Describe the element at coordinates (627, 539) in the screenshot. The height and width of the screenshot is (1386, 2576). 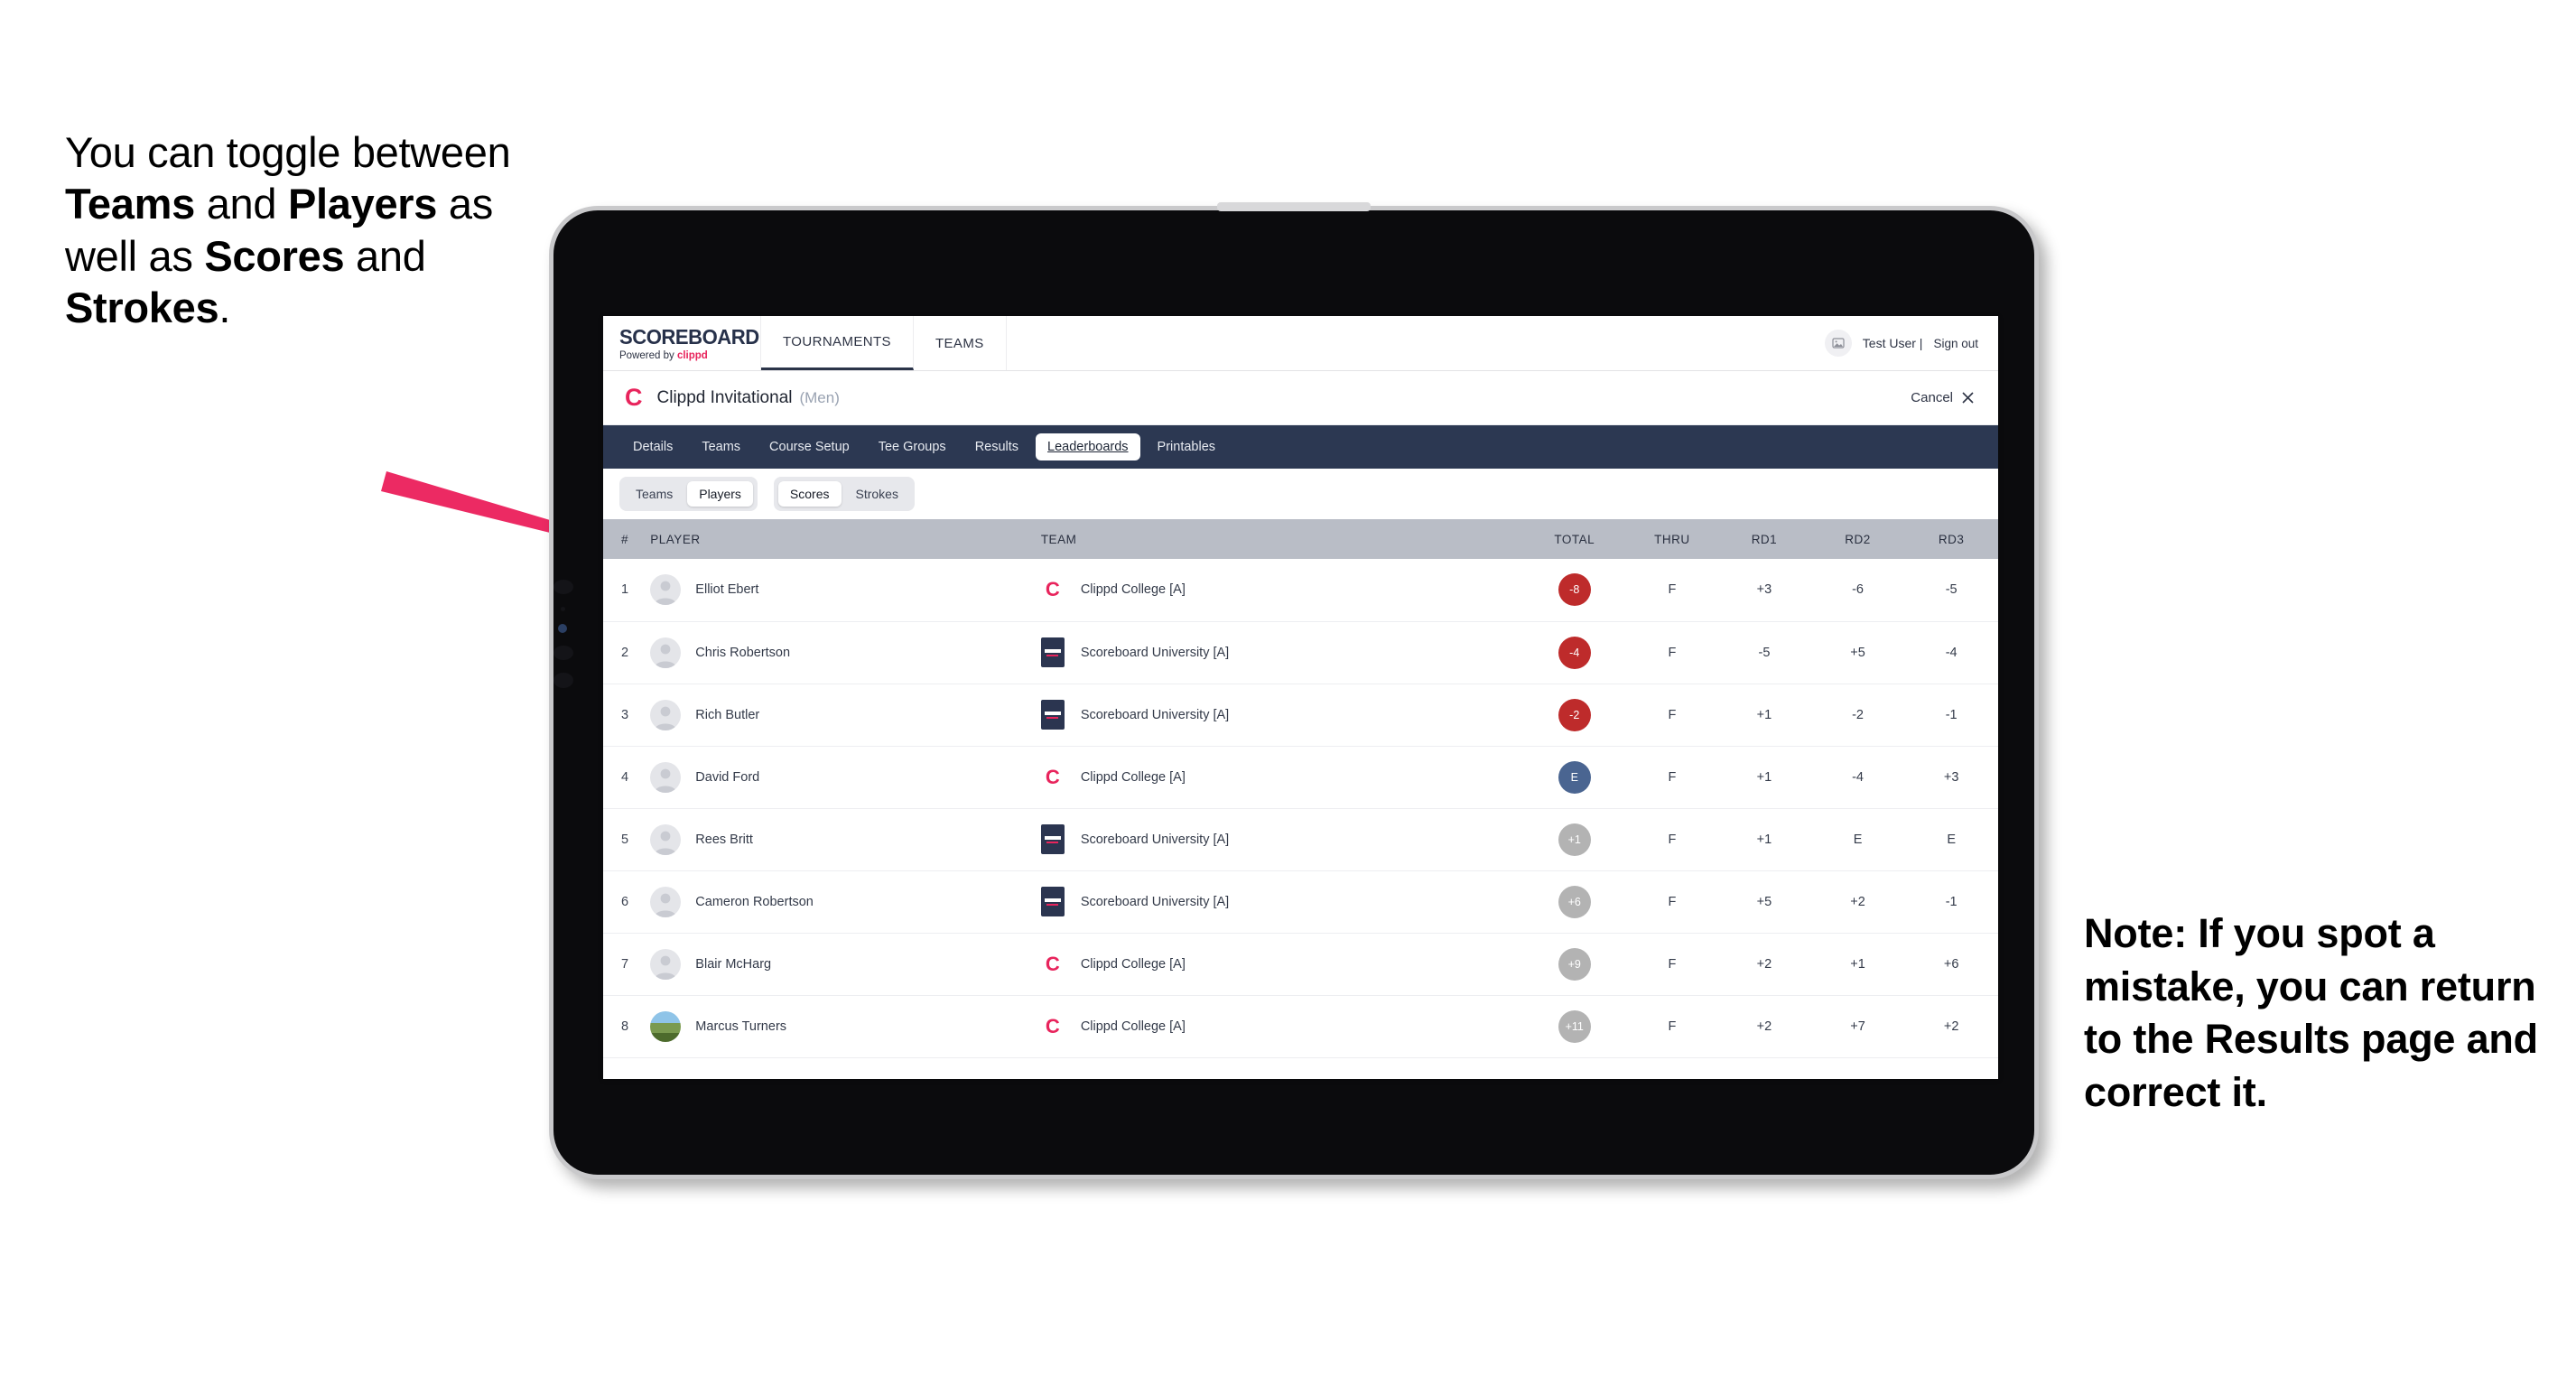
I see `col-header-rank: #` at that location.